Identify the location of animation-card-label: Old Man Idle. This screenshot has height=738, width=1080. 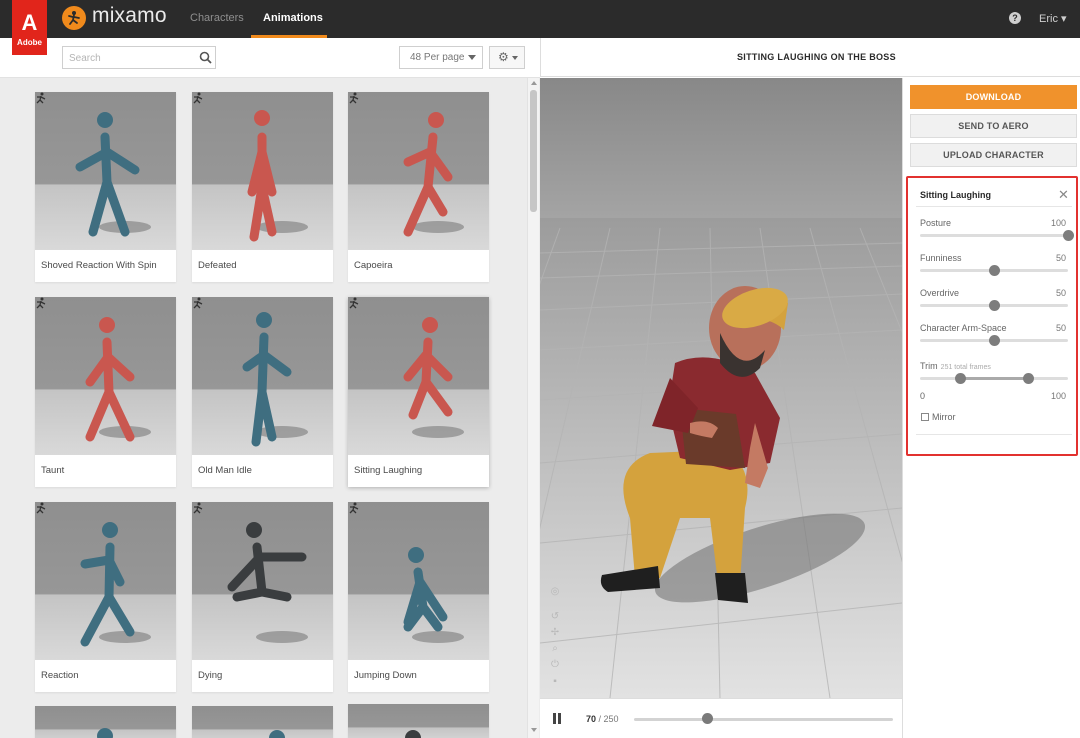
(225, 470).